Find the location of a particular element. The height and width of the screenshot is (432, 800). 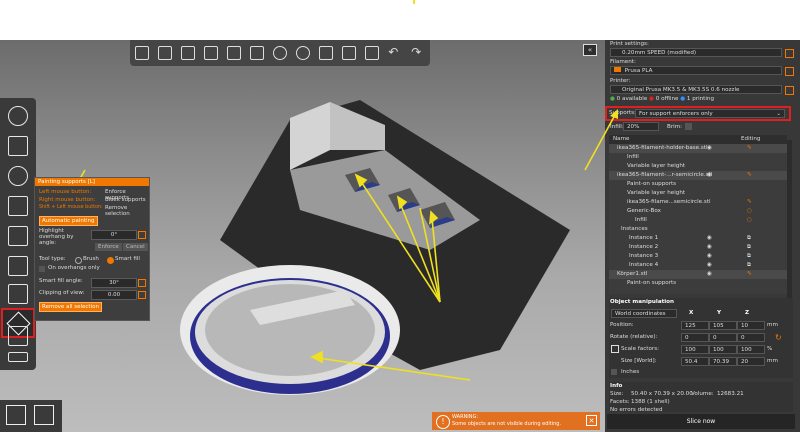

cancel-button: Cancel is located at coordinates (135, 247).